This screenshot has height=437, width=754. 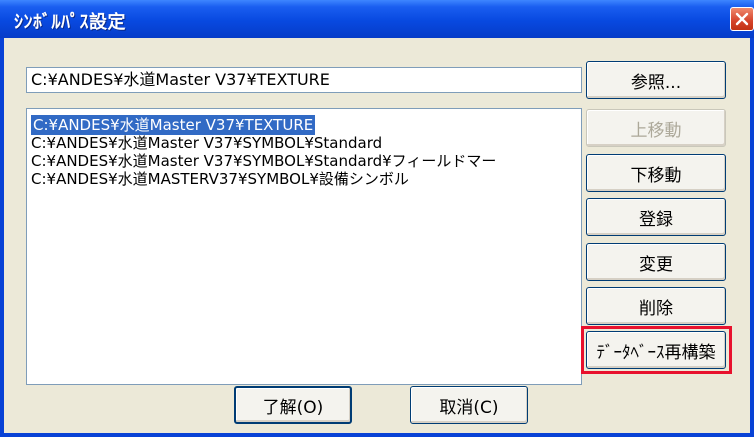 I want to click on list-item: C:¥ANDES¥水道Master V37¥SYMBOL¥Standard, so click(x=206, y=143).